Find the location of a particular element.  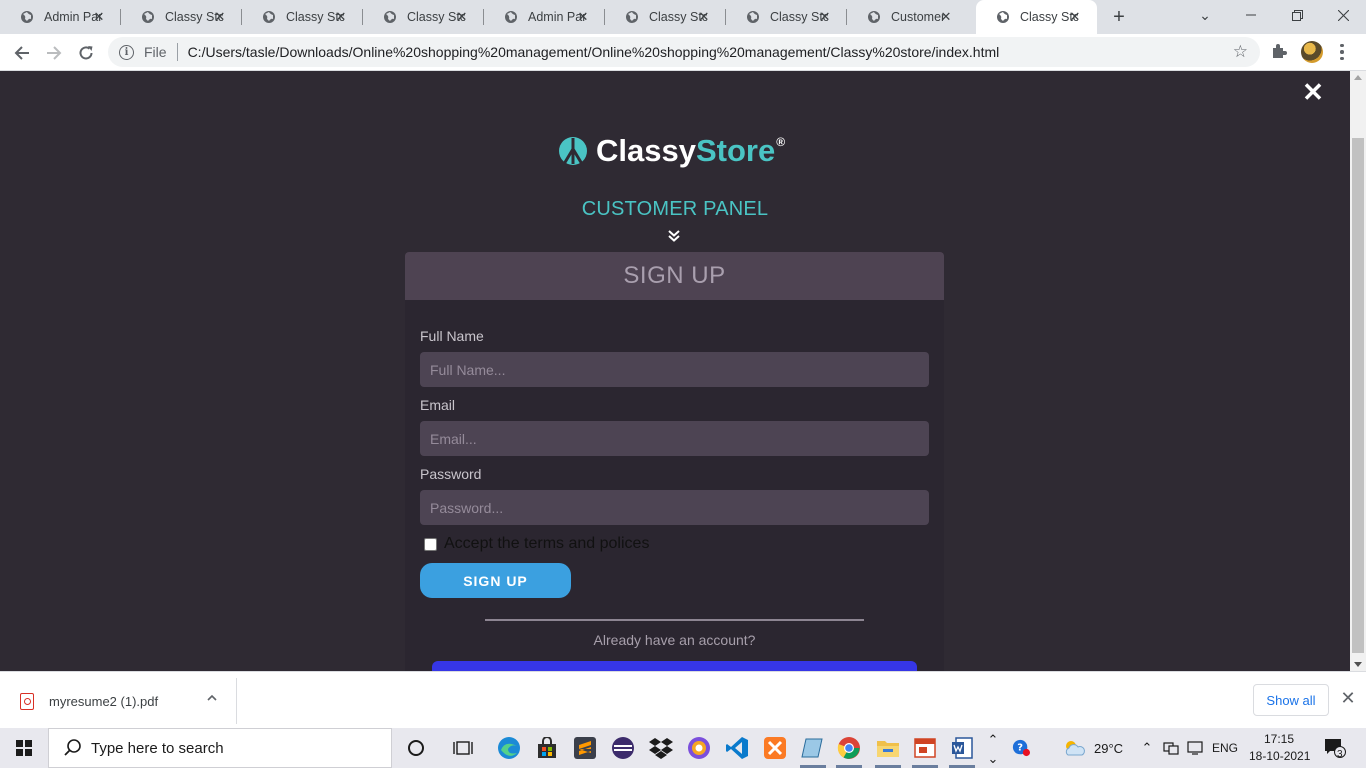

close-window-button is located at coordinates (1343, 15).